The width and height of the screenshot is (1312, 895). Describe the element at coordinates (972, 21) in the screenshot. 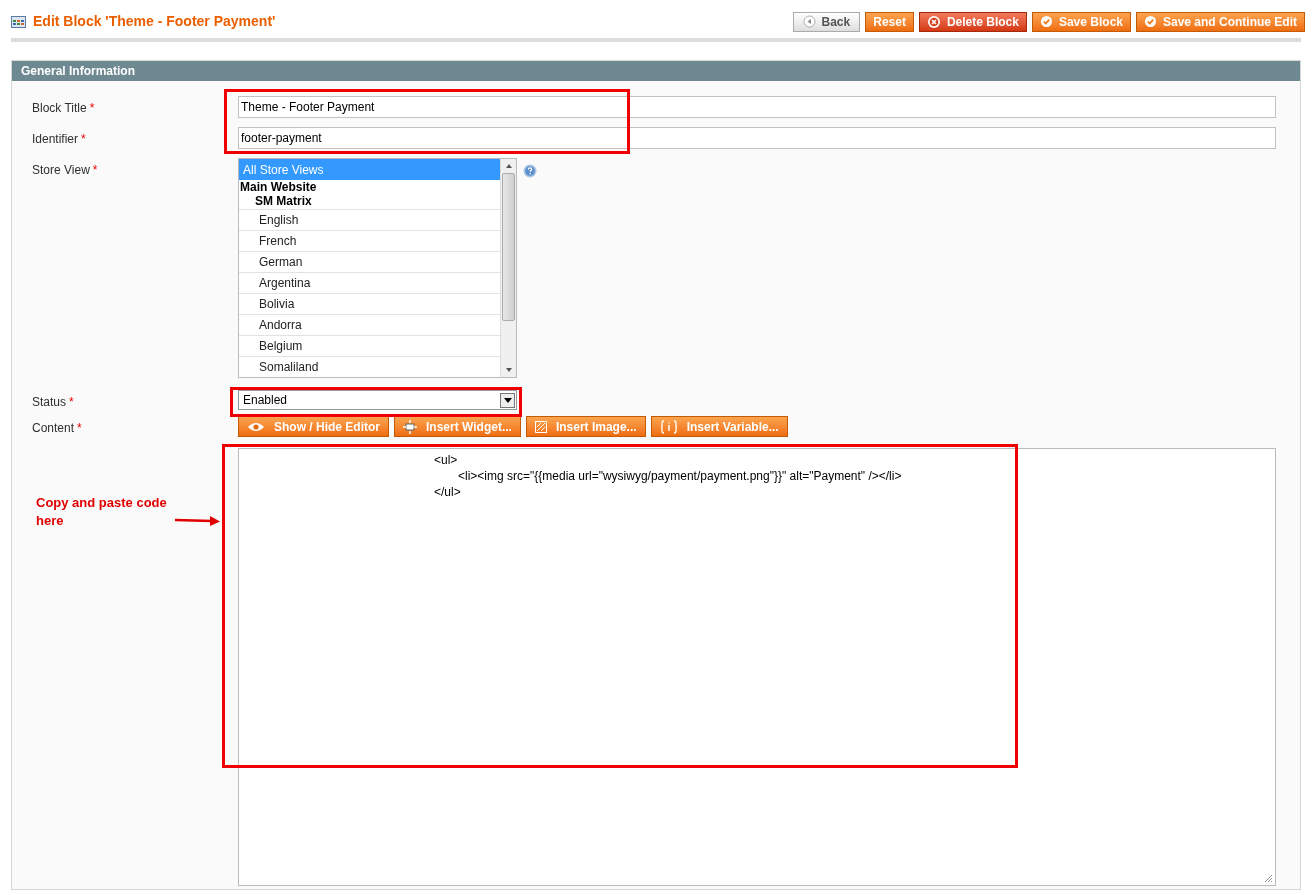

I see `delete-button: Delete Block` at that location.